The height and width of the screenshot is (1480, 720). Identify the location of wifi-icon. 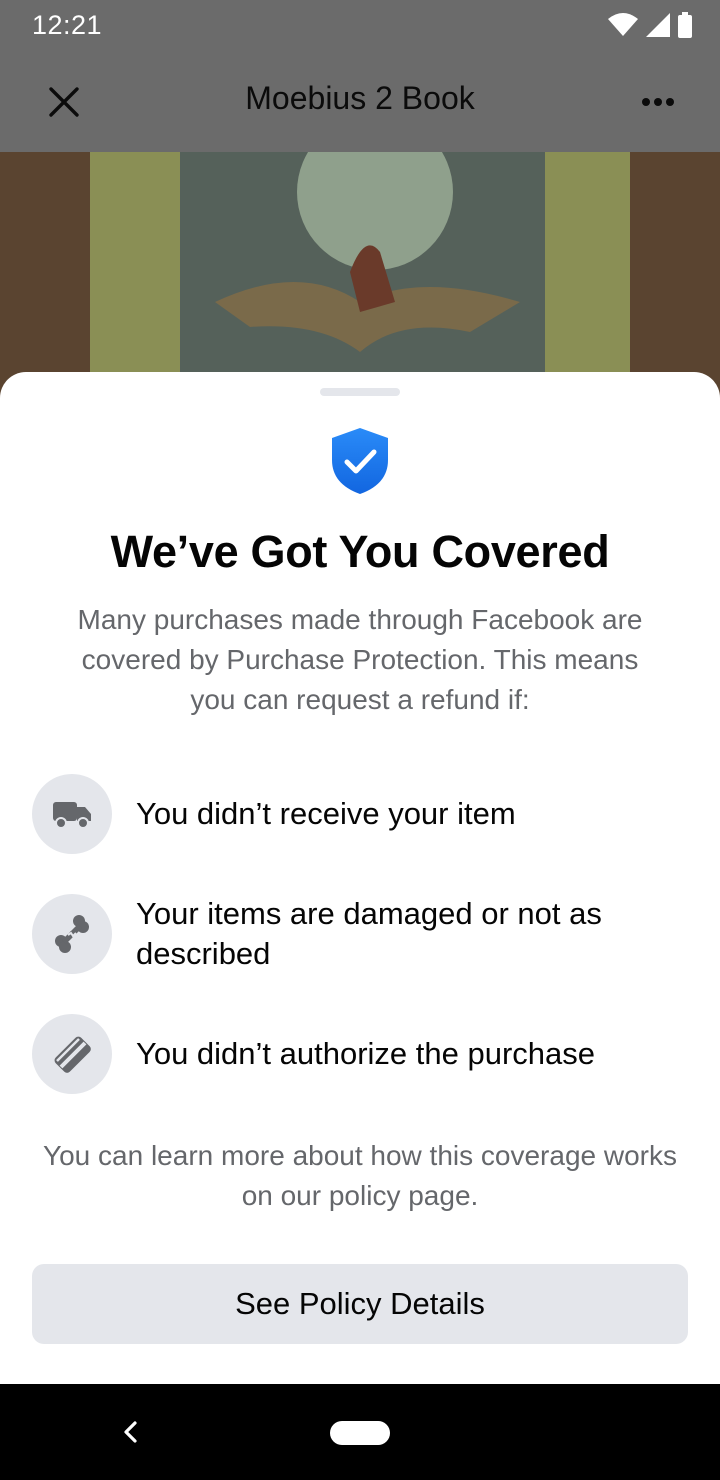
(623, 24).